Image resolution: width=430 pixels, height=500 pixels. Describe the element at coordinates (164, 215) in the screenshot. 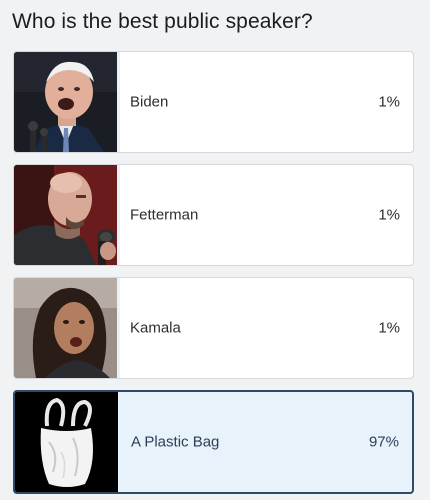

I see `option-label: Fetterman` at that location.